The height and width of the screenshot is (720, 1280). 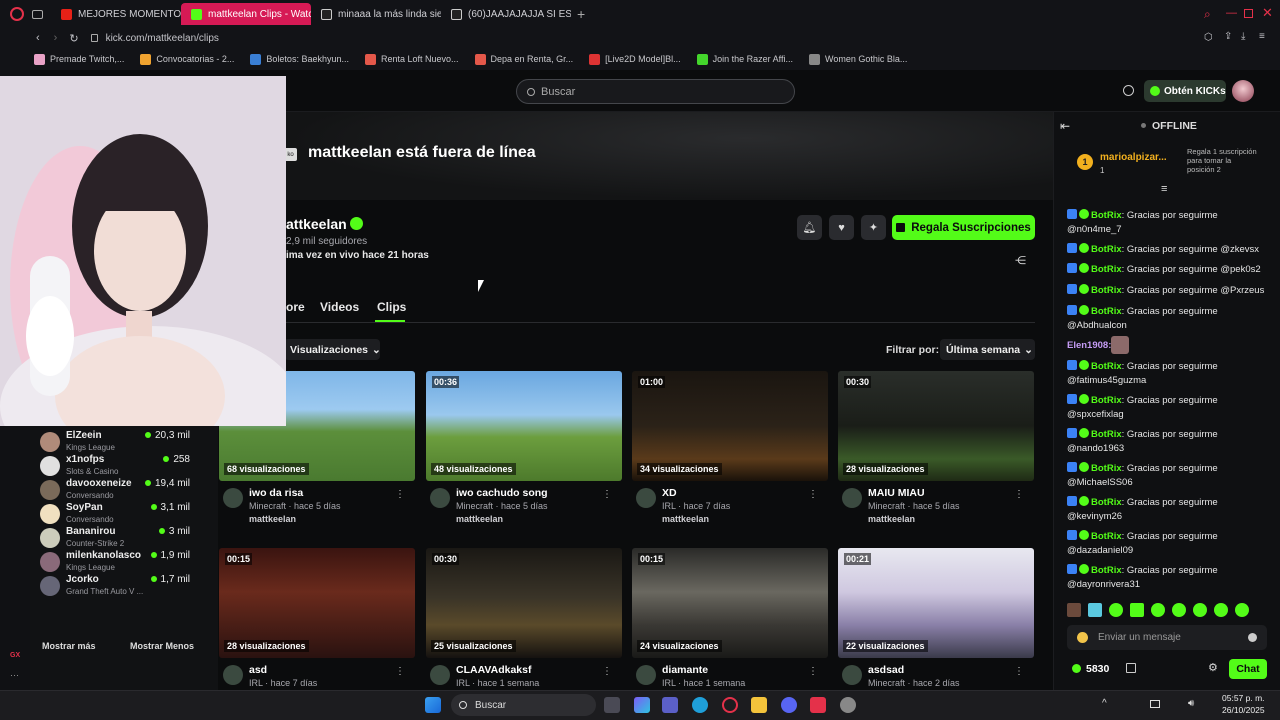 I want to click on tab-0: MEJORES MOMENTOS D, so click(x=116, y=14).